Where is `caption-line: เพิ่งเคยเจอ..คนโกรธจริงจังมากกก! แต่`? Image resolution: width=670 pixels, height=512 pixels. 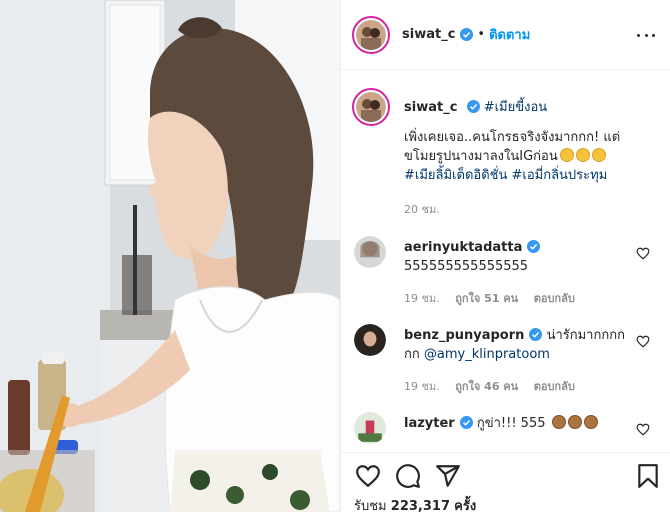 caption-line: เพิ่งเคยเจอ..คนโกรธจริงจังมากกก! แต่ is located at coordinates (512, 137).